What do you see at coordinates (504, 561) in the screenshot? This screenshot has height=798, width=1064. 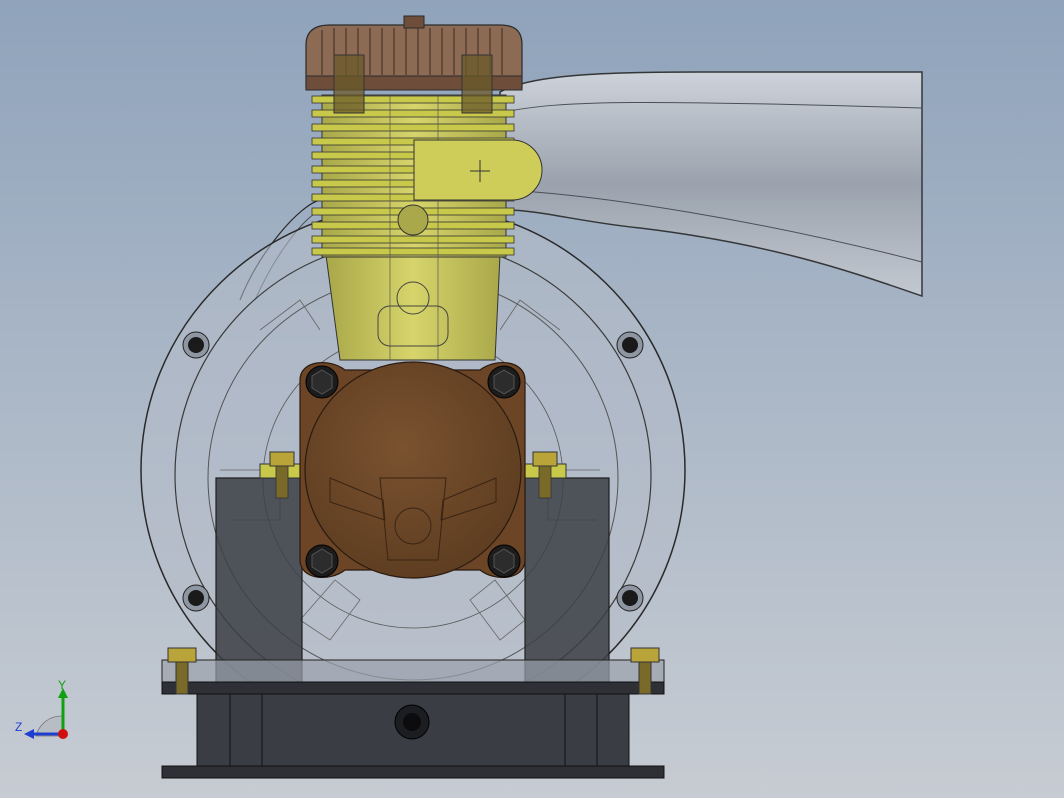 I see `cover-bolt-bottom-right` at bounding box center [504, 561].